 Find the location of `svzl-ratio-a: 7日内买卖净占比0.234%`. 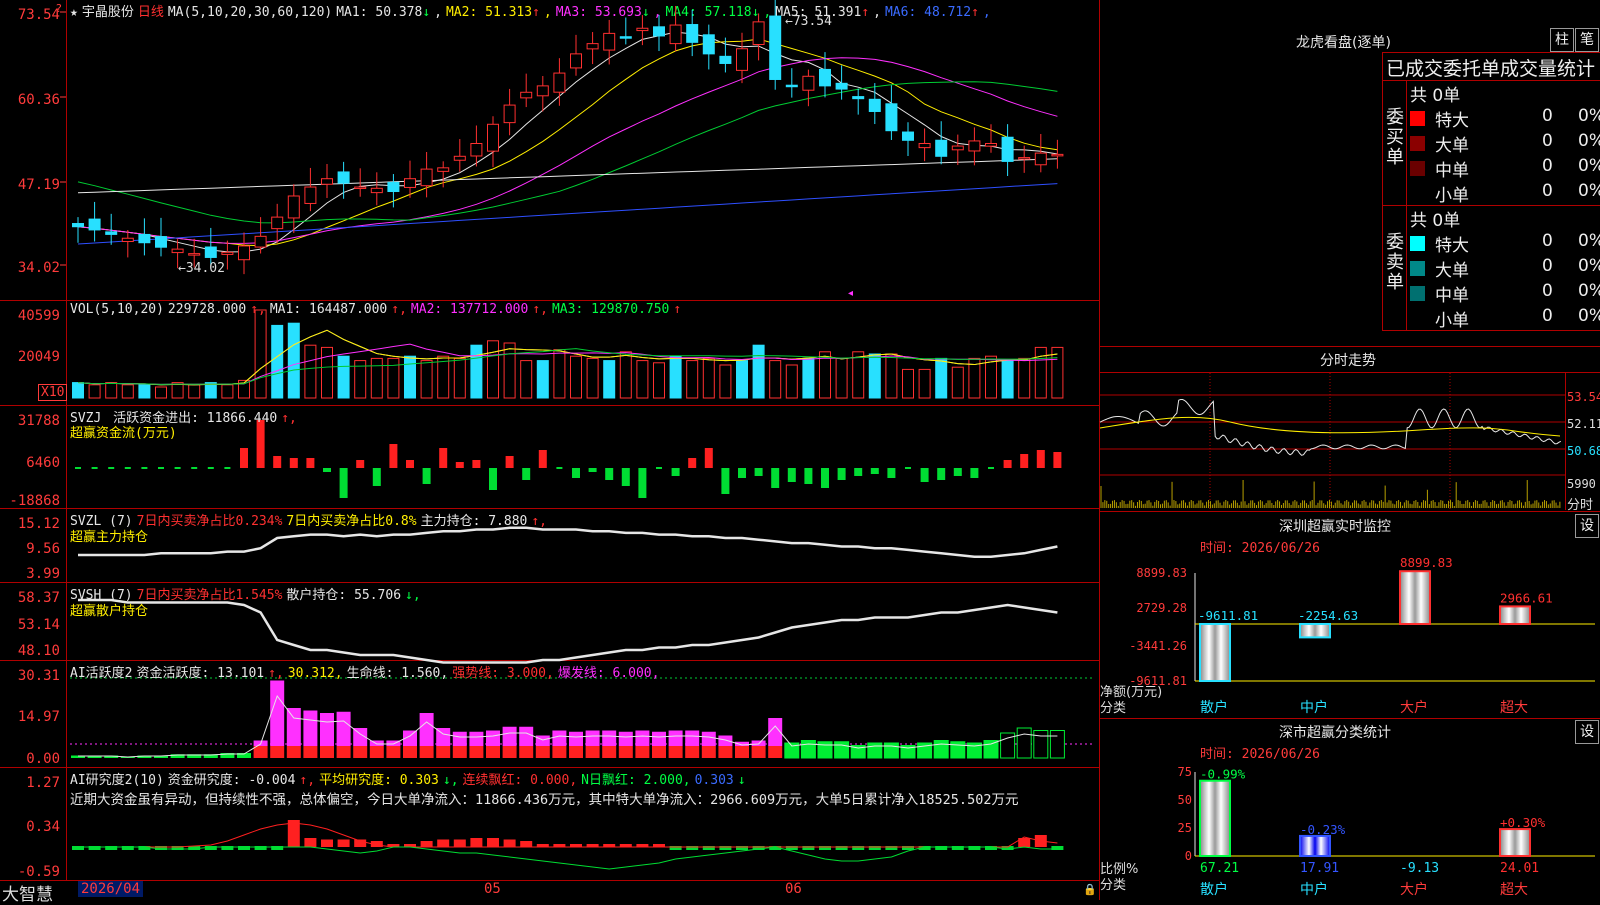

svzl-ratio-a: 7日内买卖净占比0.234% is located at coordinates (209, 521).